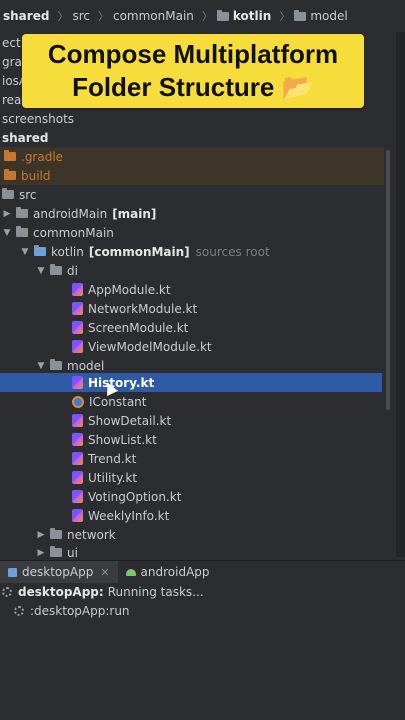  I want to click on kotlin-interface-icon, so click(78, 401).